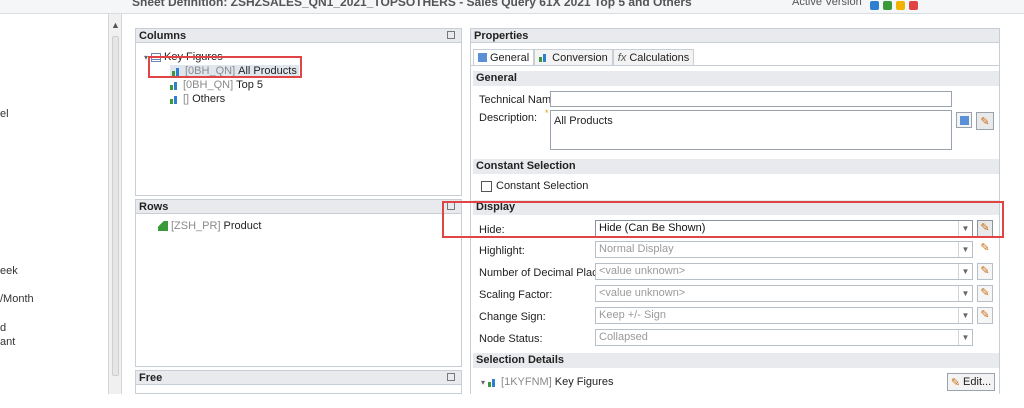 The width and height of the screenshot is (1024, 408). What do you see at coordinates (298, 207) in the screenshot?
I see `rows-header: Rows` at bounding box center [298, 207].